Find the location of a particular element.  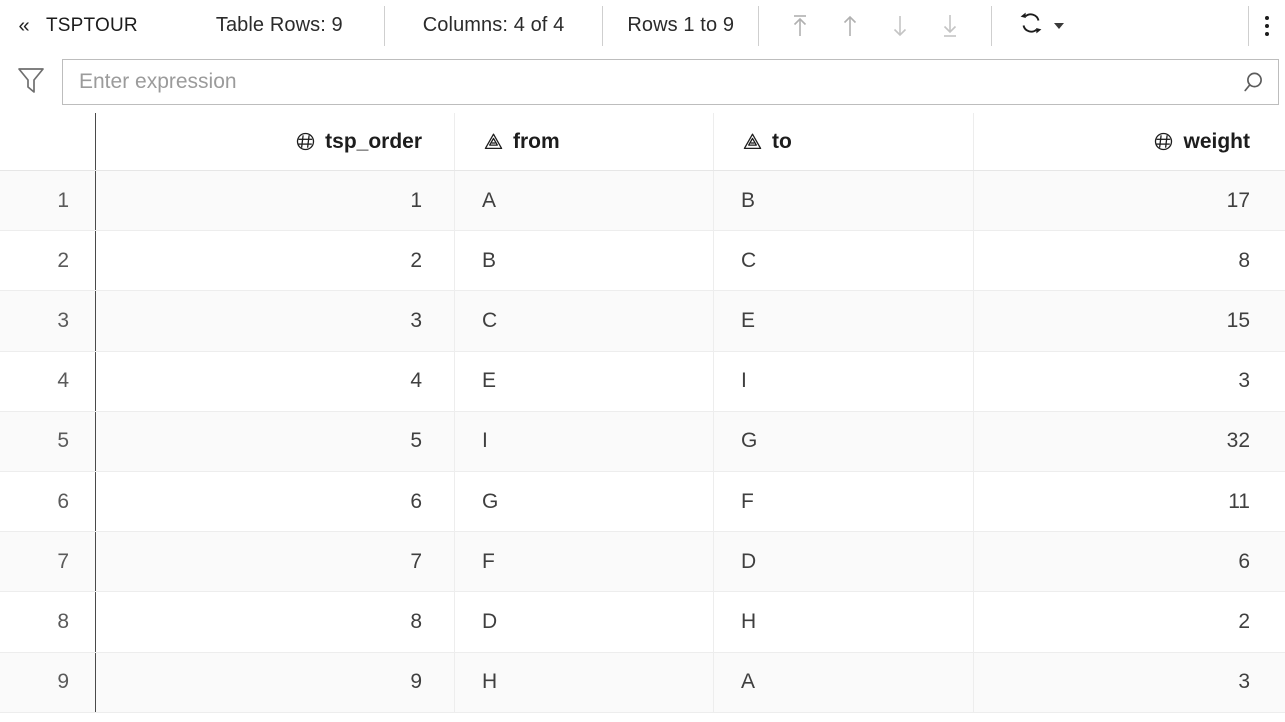

first-rows-button is located at coordinates (800, 26).